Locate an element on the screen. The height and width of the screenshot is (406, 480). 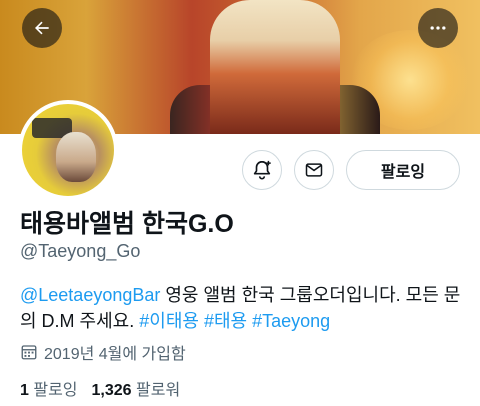
following-label: 팔로잉 is located at coordinates (55, 390).